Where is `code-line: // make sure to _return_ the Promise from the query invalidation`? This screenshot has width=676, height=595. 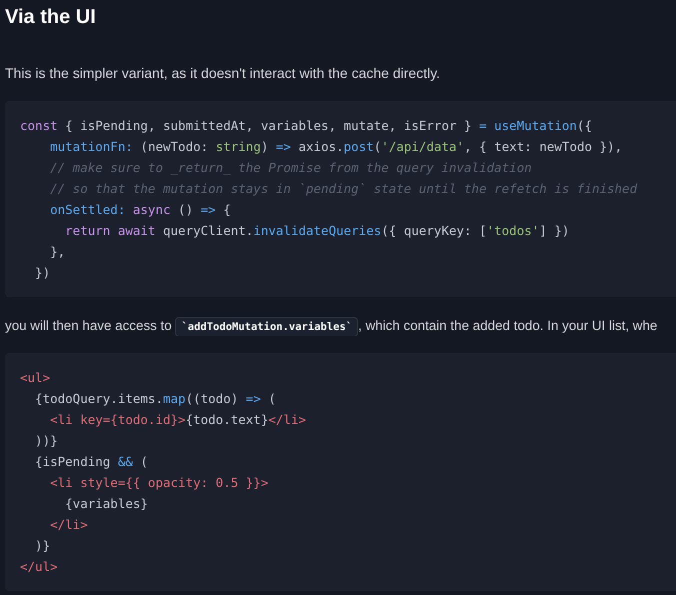
code-line: // make sure to _return_ the Promise from the query invalidation is located at coordinates (290, 168).